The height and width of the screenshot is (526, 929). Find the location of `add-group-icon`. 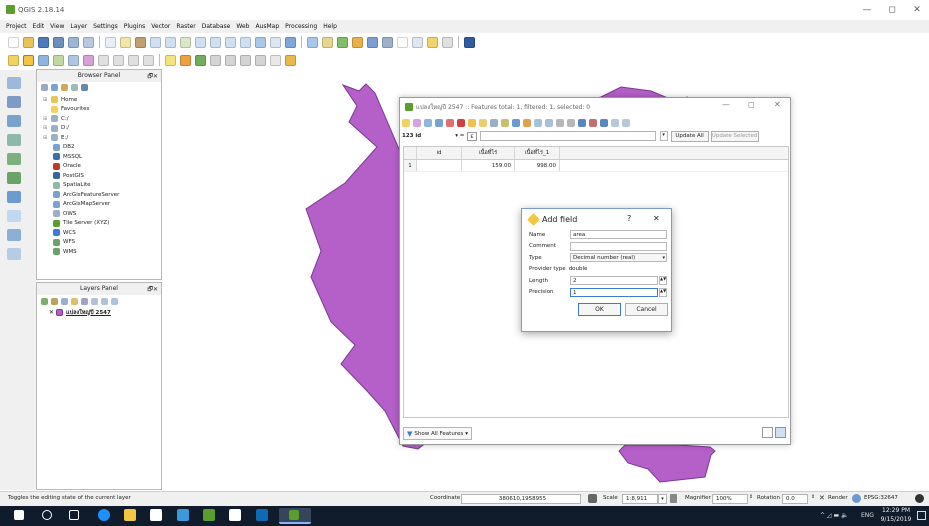

add-group-icon is located at coordinates (54, 301).